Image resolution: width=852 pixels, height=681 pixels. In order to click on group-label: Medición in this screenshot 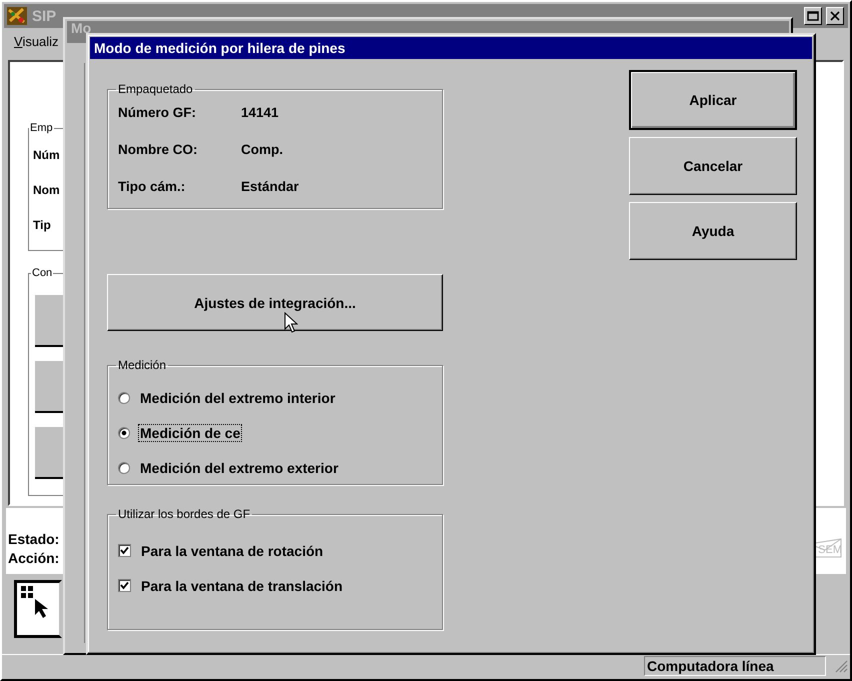, I will do `click(142, 365)`.